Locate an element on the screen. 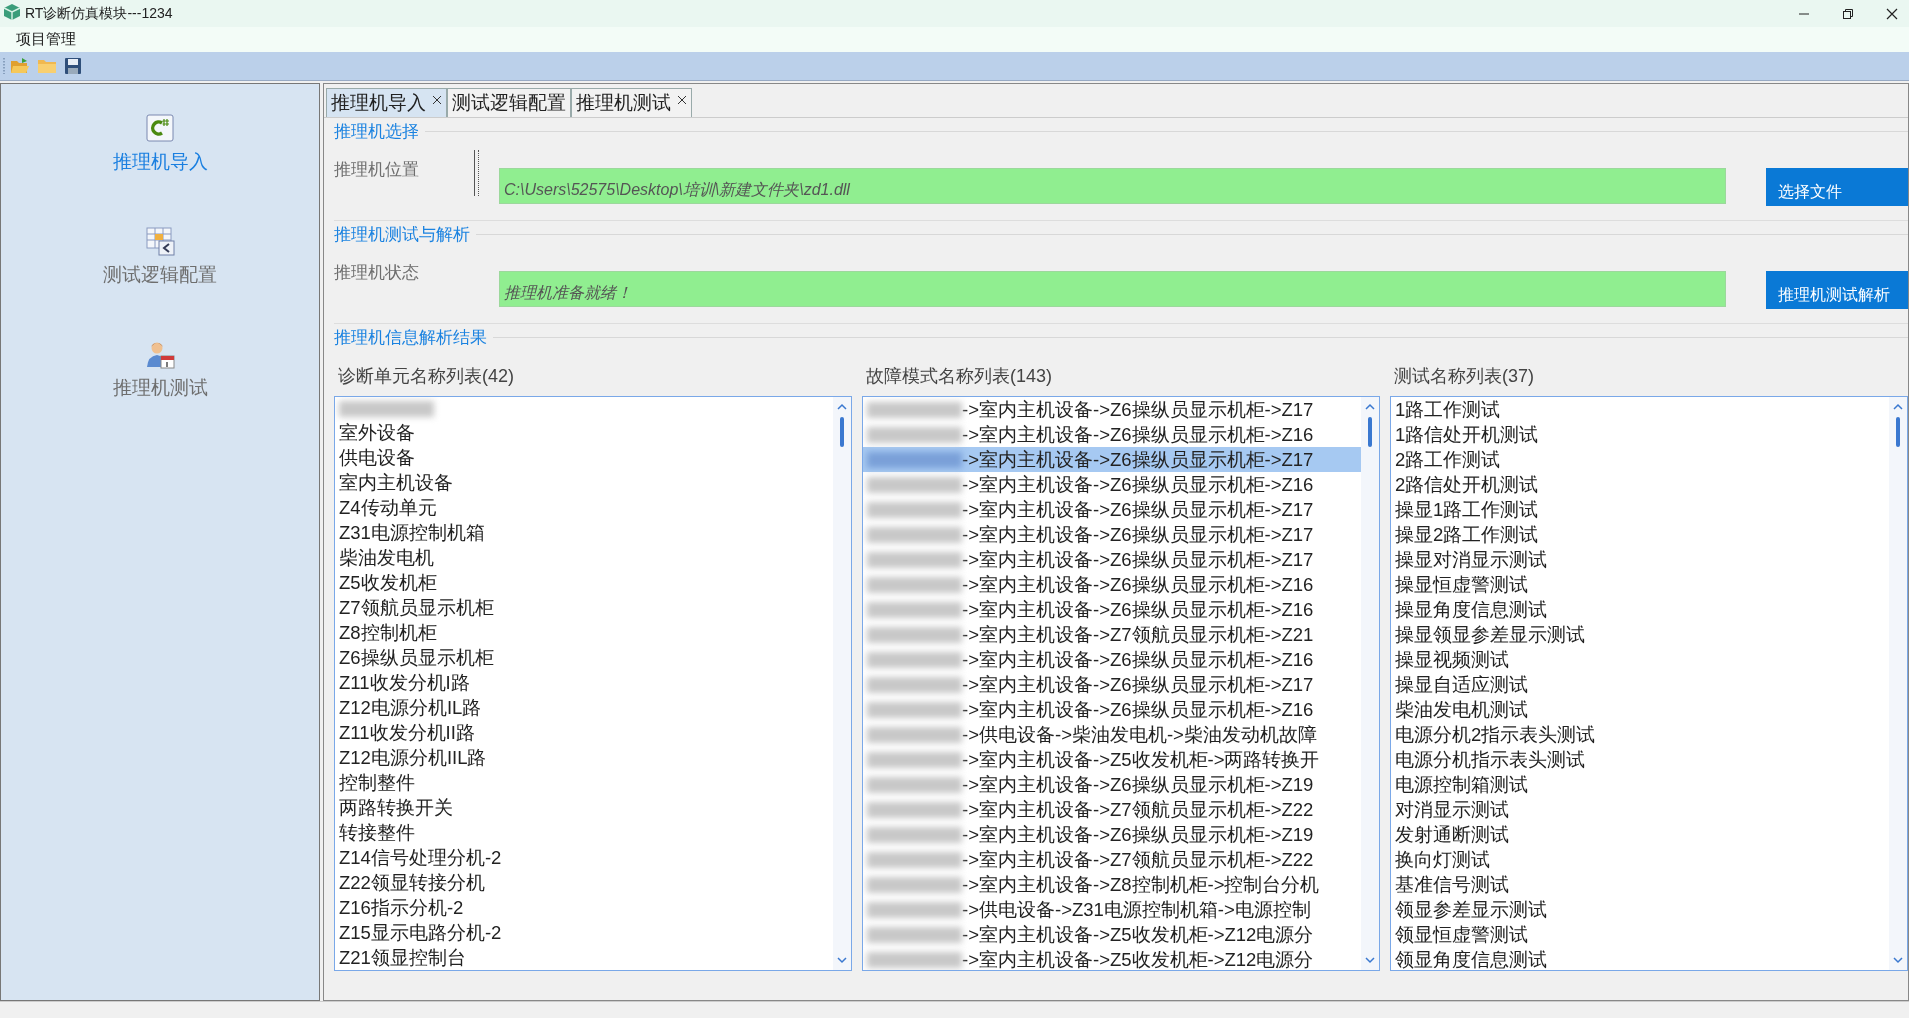 This screenshot has height=1018, width=1909. list-item: ->供电设备->Z31电源控制机箱->电源控制 is located at coordinates (1112, 909).